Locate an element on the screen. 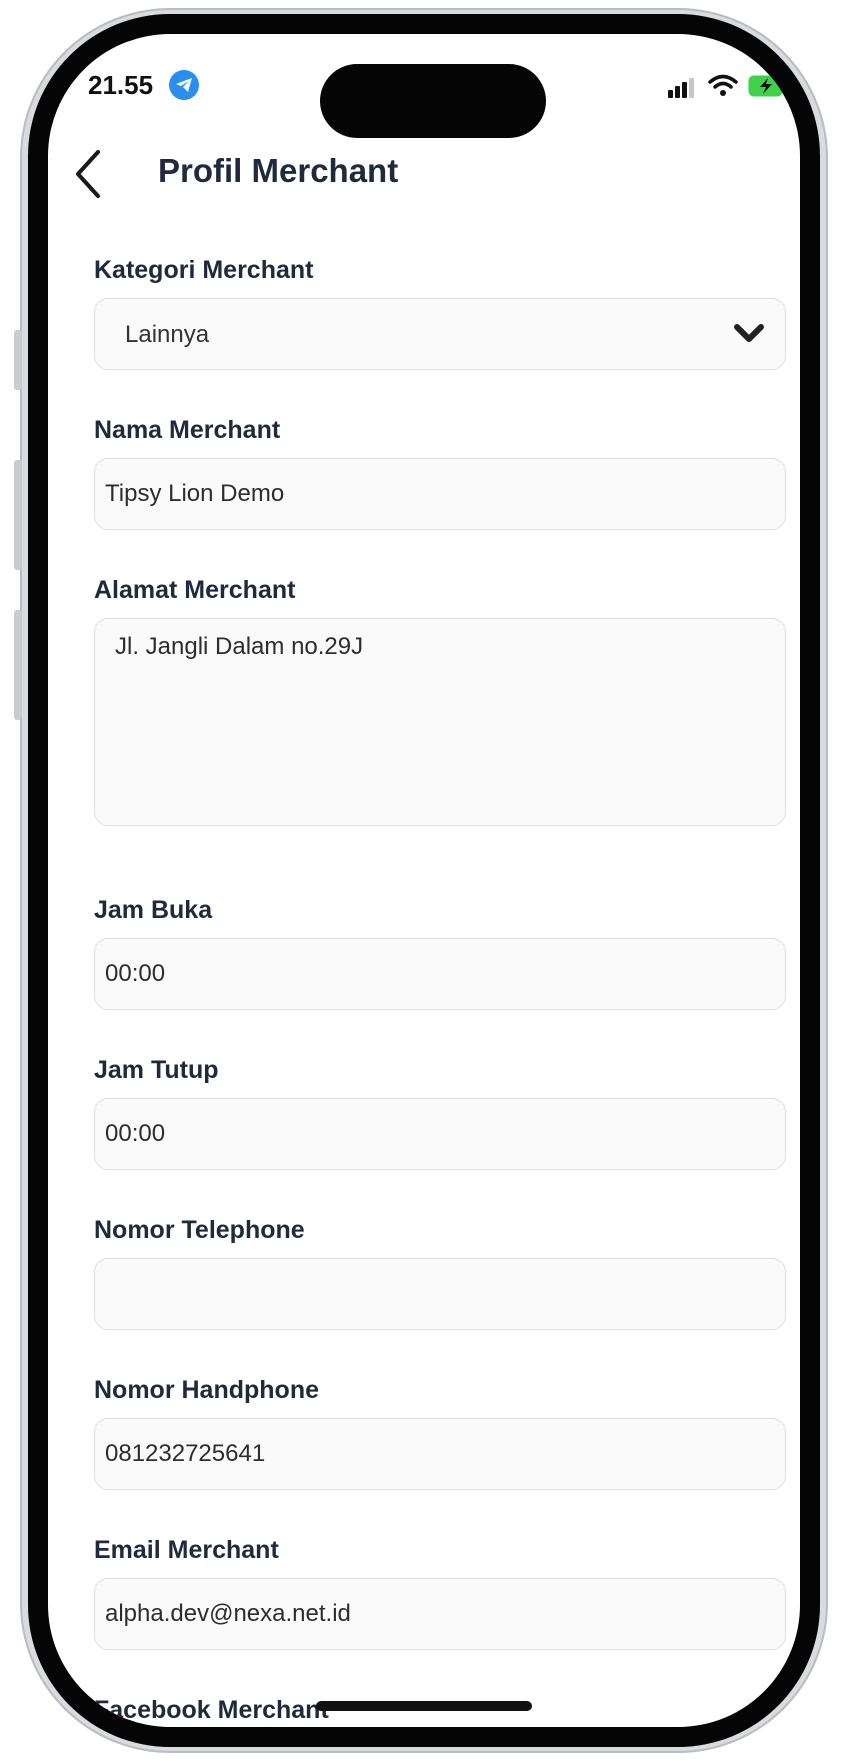  jam-buka-label: Jam Buka is located at coordinates (153, 910).